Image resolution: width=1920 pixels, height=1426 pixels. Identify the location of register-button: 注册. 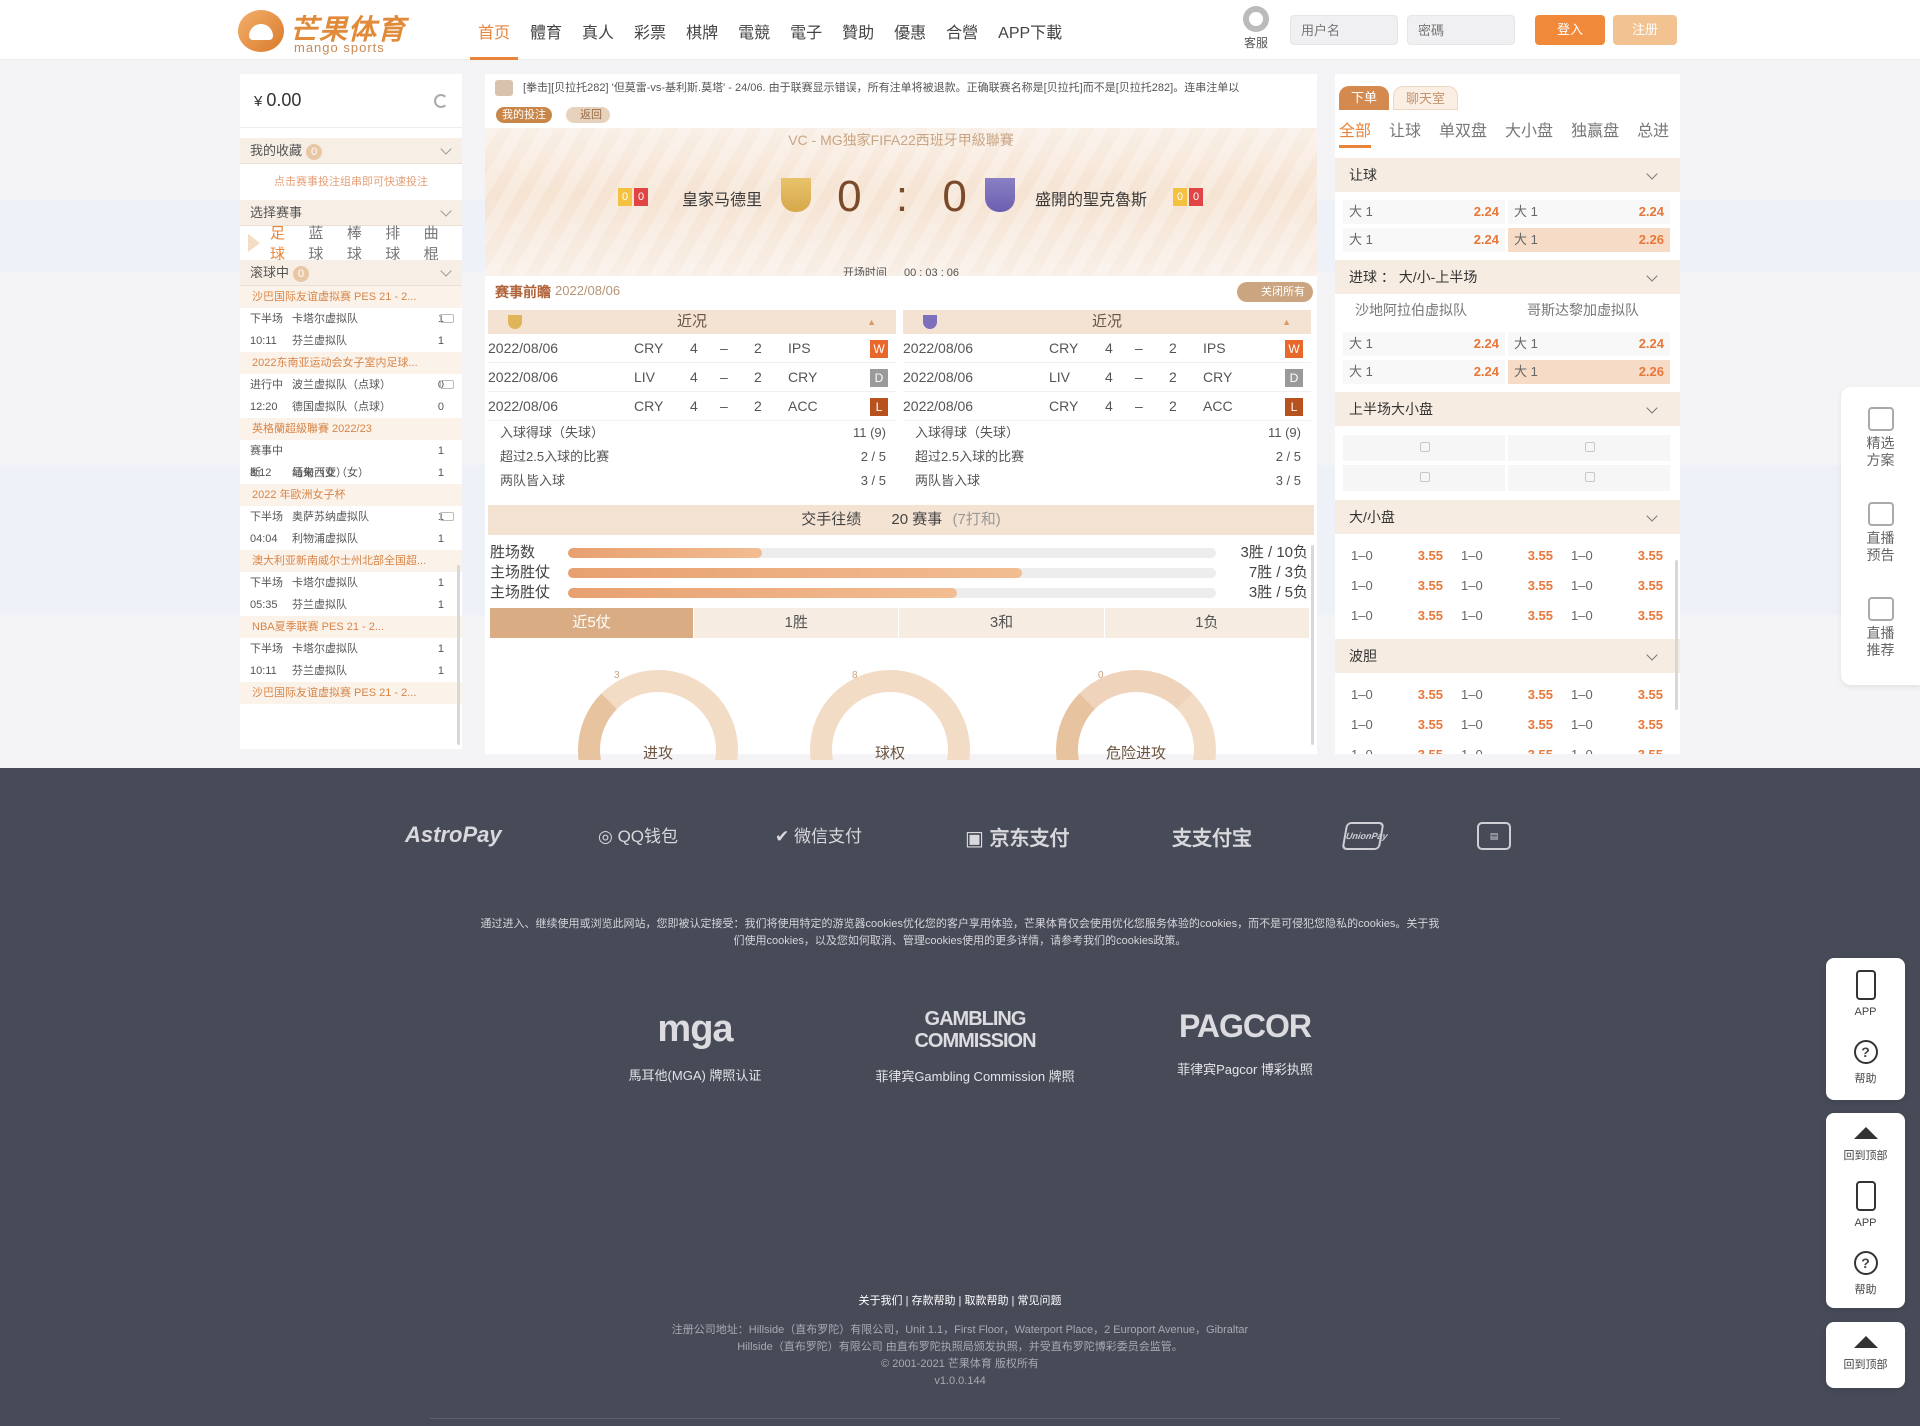
(1645, 30).